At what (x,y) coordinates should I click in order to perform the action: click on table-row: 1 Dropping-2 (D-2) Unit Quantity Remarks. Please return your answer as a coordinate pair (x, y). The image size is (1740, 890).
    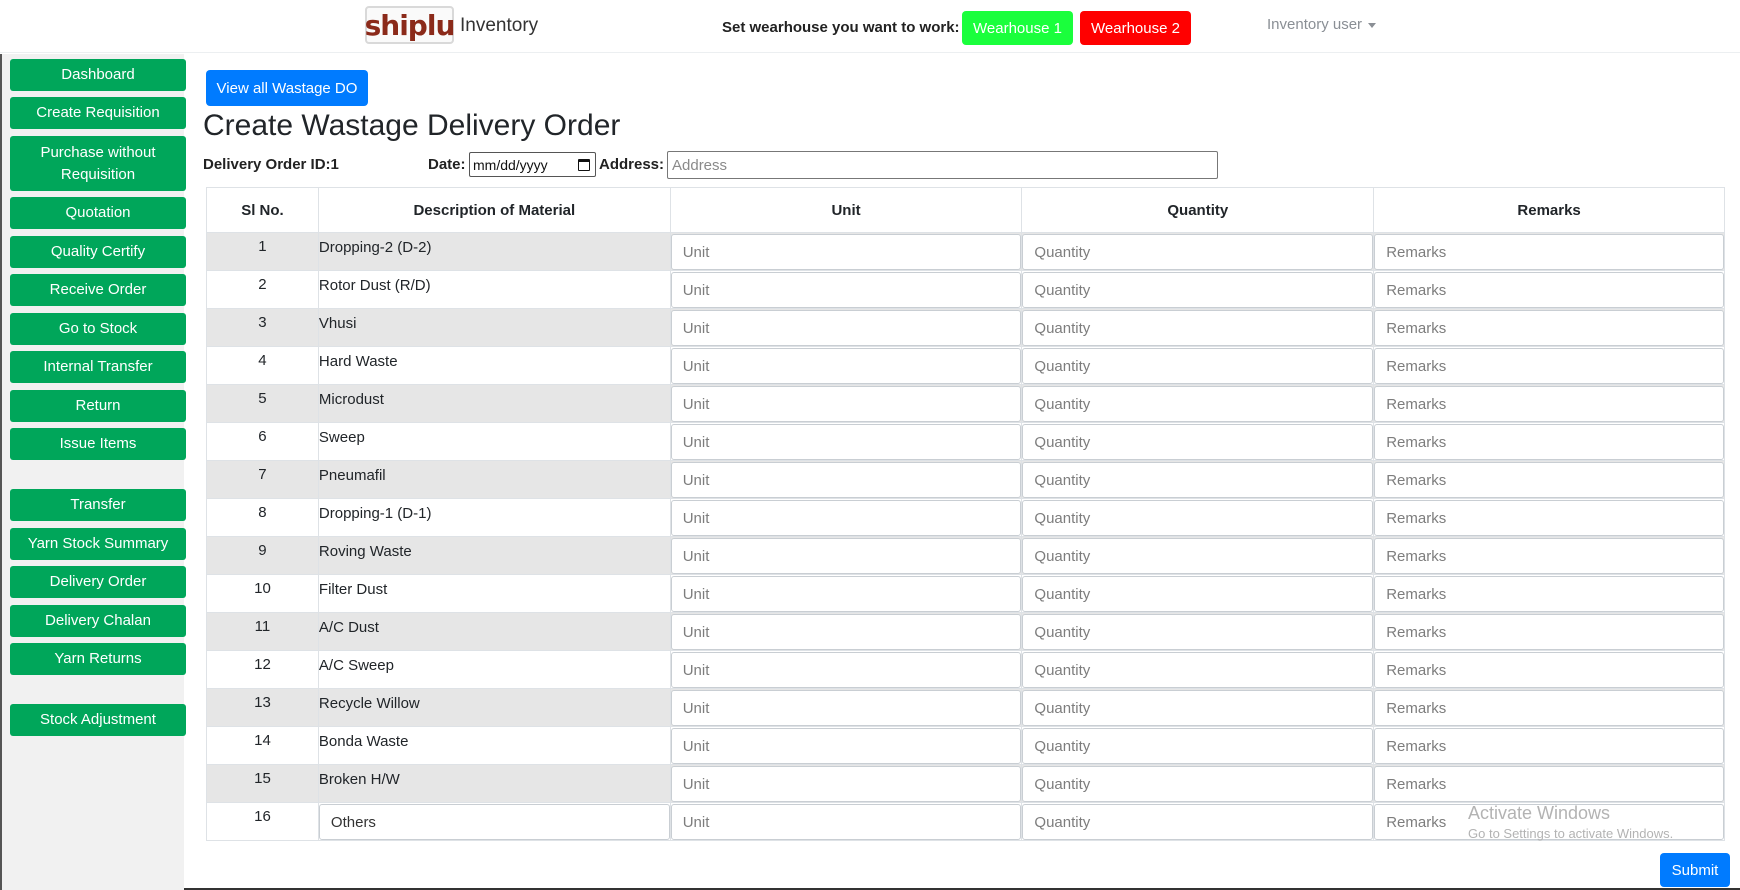
    Looking at the image, I should click on (965, 251).